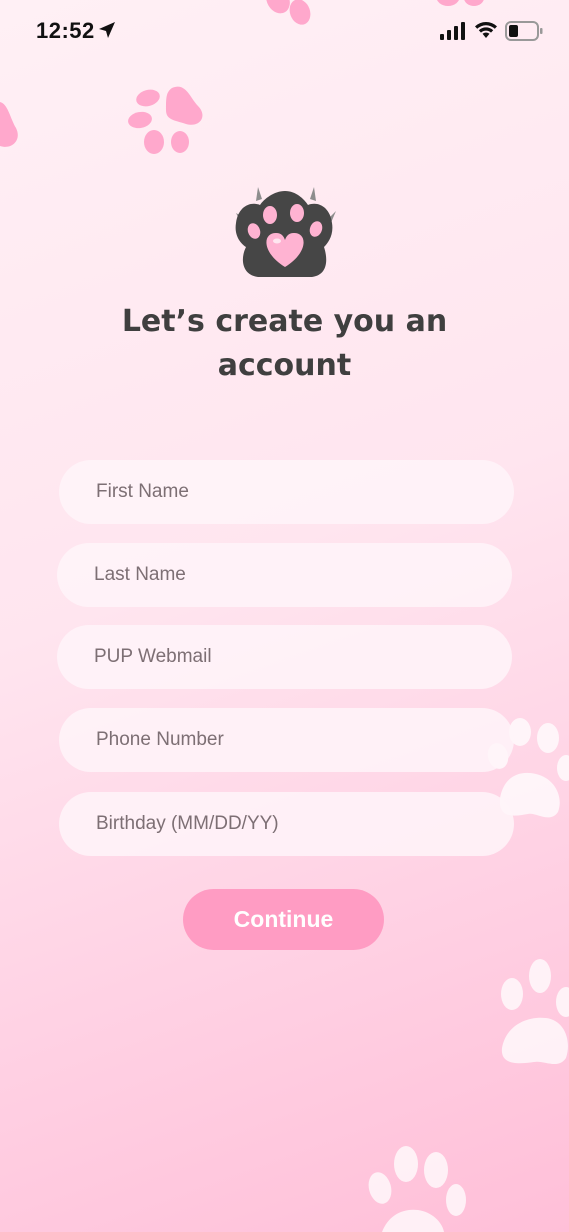 The width and height of the screenshot is (569, 1232). Describe the element at coordinates (486, 30) in the screenshot. I see `wifi-icon` at that location.